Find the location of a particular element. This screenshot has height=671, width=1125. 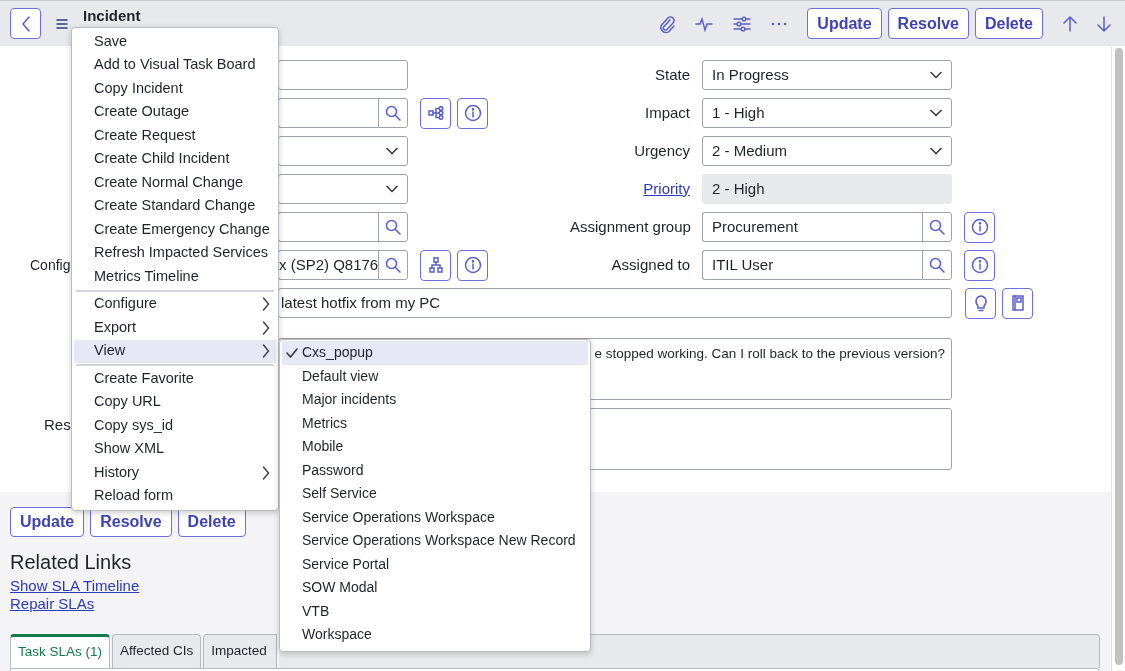

scrollbar-thumb is located at coordinates (1118, 356).